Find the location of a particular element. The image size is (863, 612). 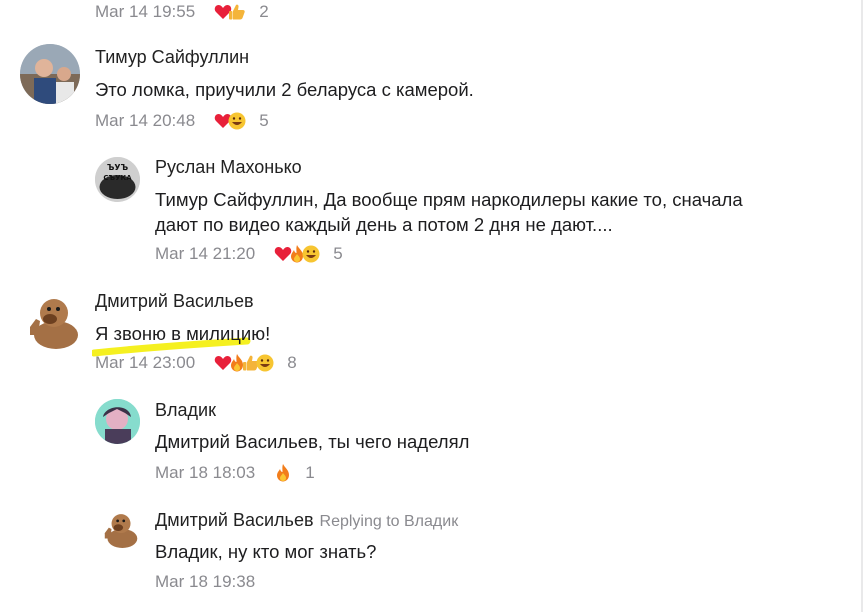

avatar-photo-icon is located at coordinates (50, 74).